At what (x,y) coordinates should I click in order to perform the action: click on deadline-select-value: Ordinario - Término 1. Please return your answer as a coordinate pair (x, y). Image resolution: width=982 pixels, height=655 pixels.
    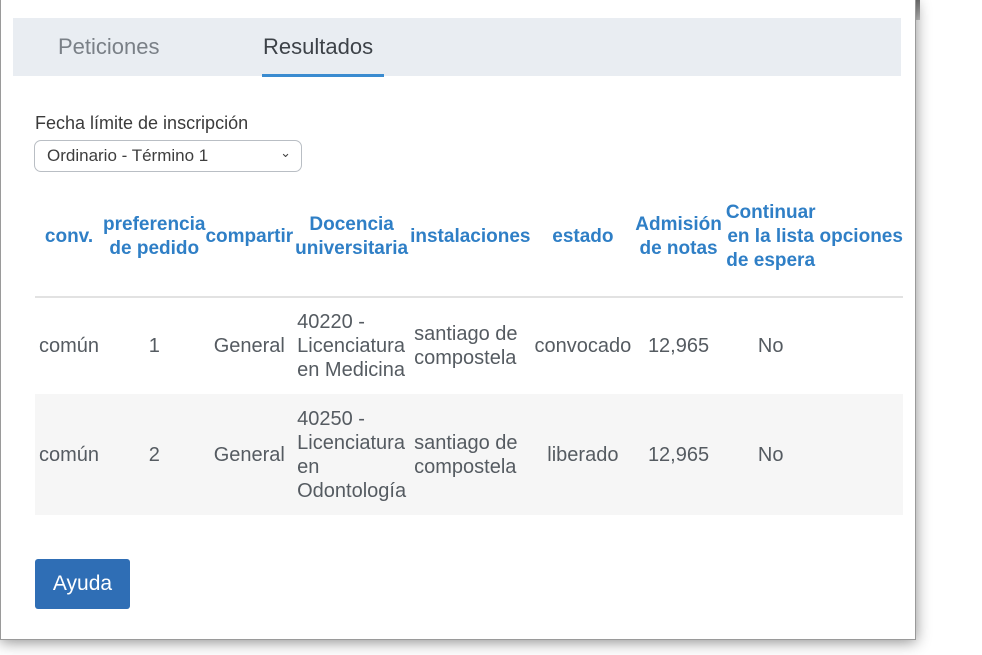
    Looking at the image, I should click on (128, 155).